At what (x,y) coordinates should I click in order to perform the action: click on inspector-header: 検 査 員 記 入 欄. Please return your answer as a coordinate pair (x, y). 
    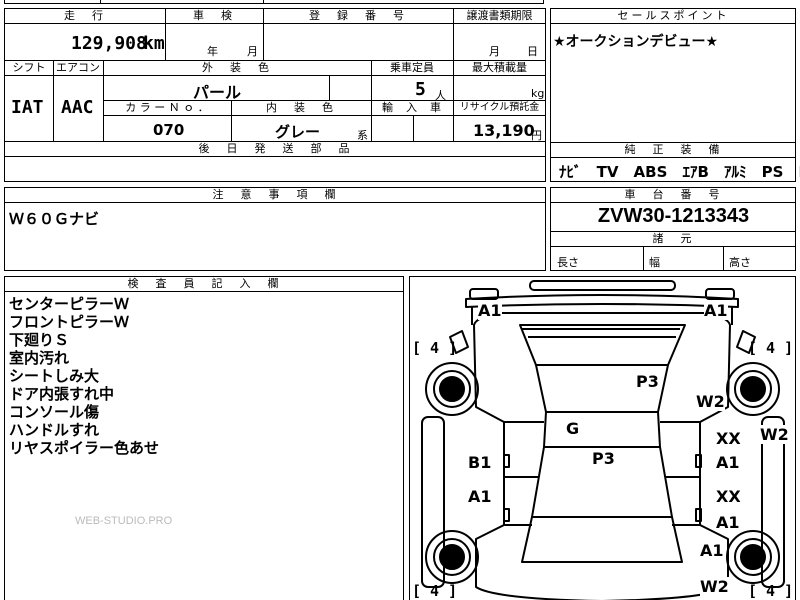
    Looking at the image, I should click on (204, 284).